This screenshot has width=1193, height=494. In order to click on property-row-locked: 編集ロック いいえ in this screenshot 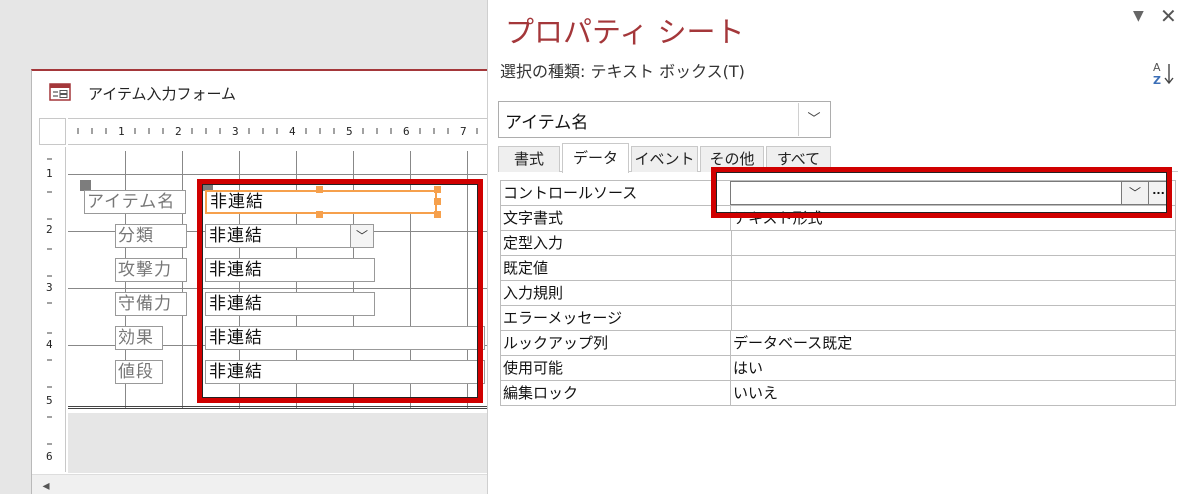, I will do `click(838, 393)`.